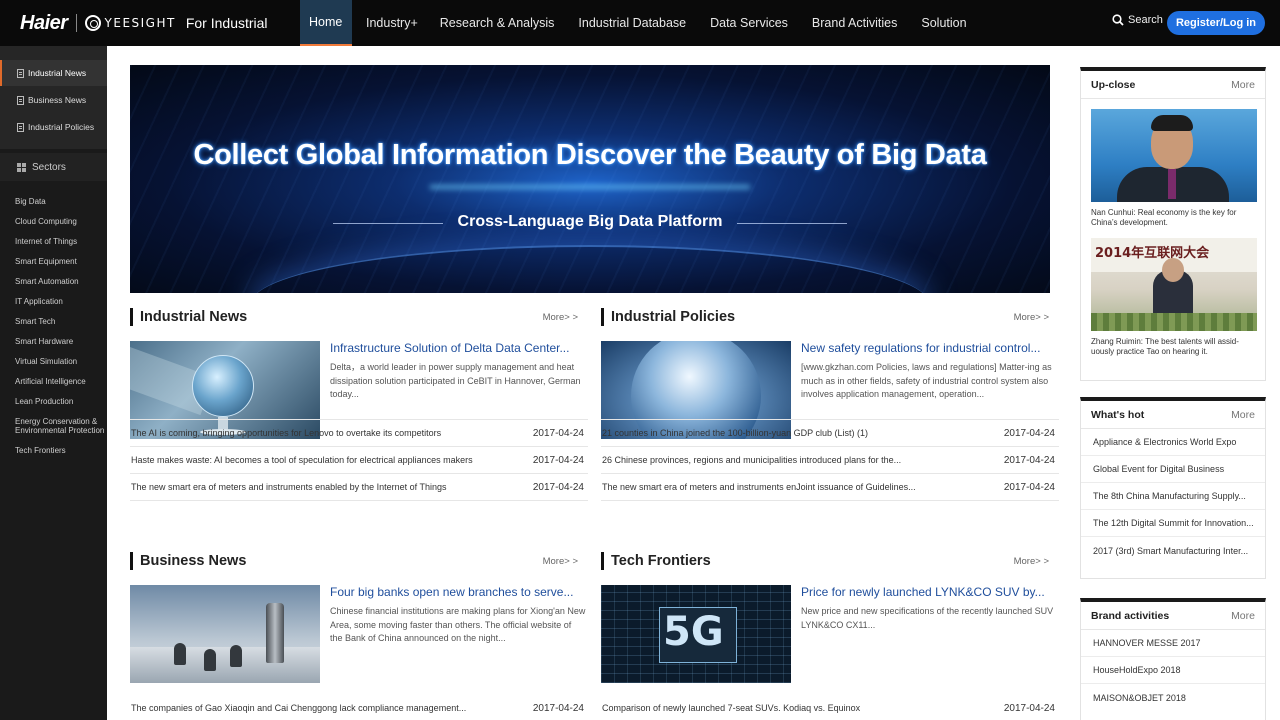  Describe the element at coordinates (1173, 469) in the screenshot. I see `list-item: Global Event for Digital Business` at that location.